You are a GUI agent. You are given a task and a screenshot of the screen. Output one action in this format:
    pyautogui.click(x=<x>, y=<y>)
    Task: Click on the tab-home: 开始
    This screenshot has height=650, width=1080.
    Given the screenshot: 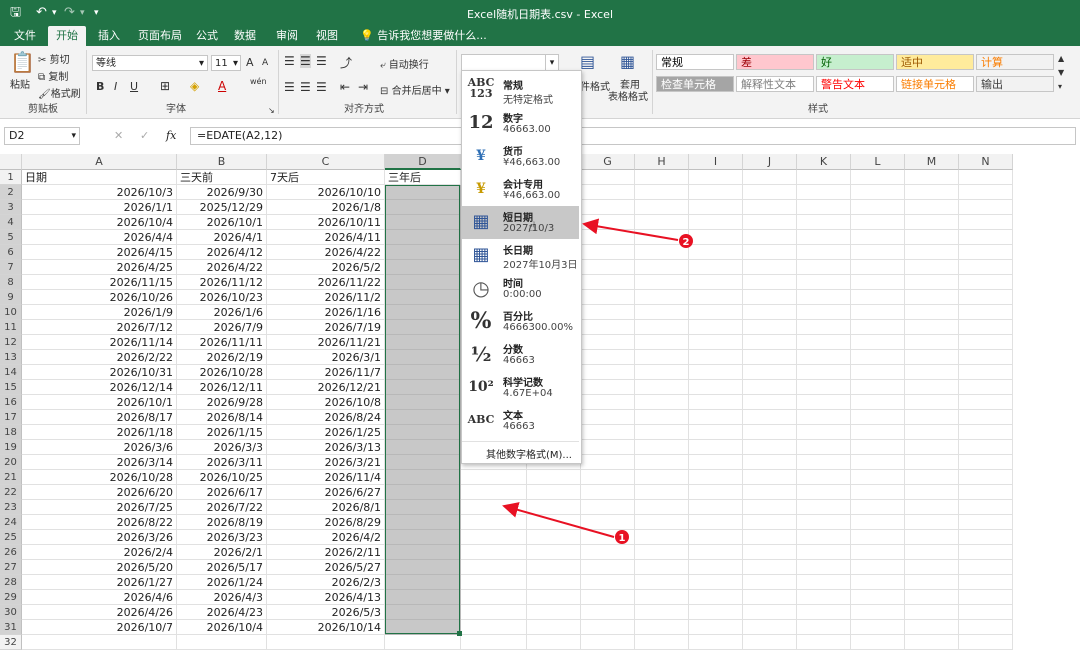 What is the action you would take?
    pyautogui.click(x=67, y=36)
    